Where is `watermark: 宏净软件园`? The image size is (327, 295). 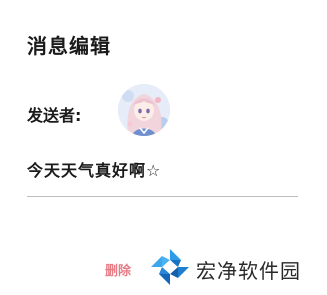
watermark: 宏净软件园 is located at coordinates (233, 267).